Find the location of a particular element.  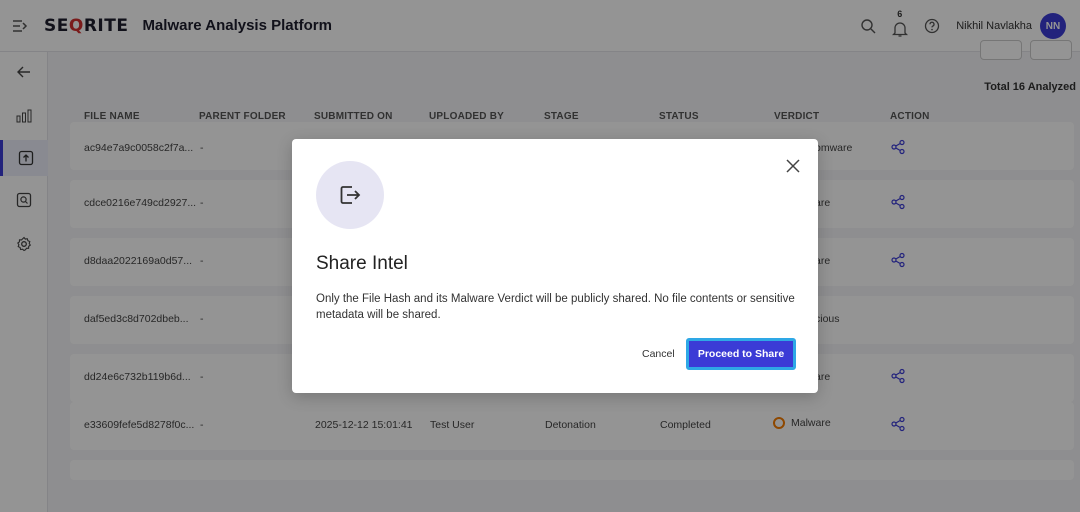

export-icon is located at coordinates (350, 195).